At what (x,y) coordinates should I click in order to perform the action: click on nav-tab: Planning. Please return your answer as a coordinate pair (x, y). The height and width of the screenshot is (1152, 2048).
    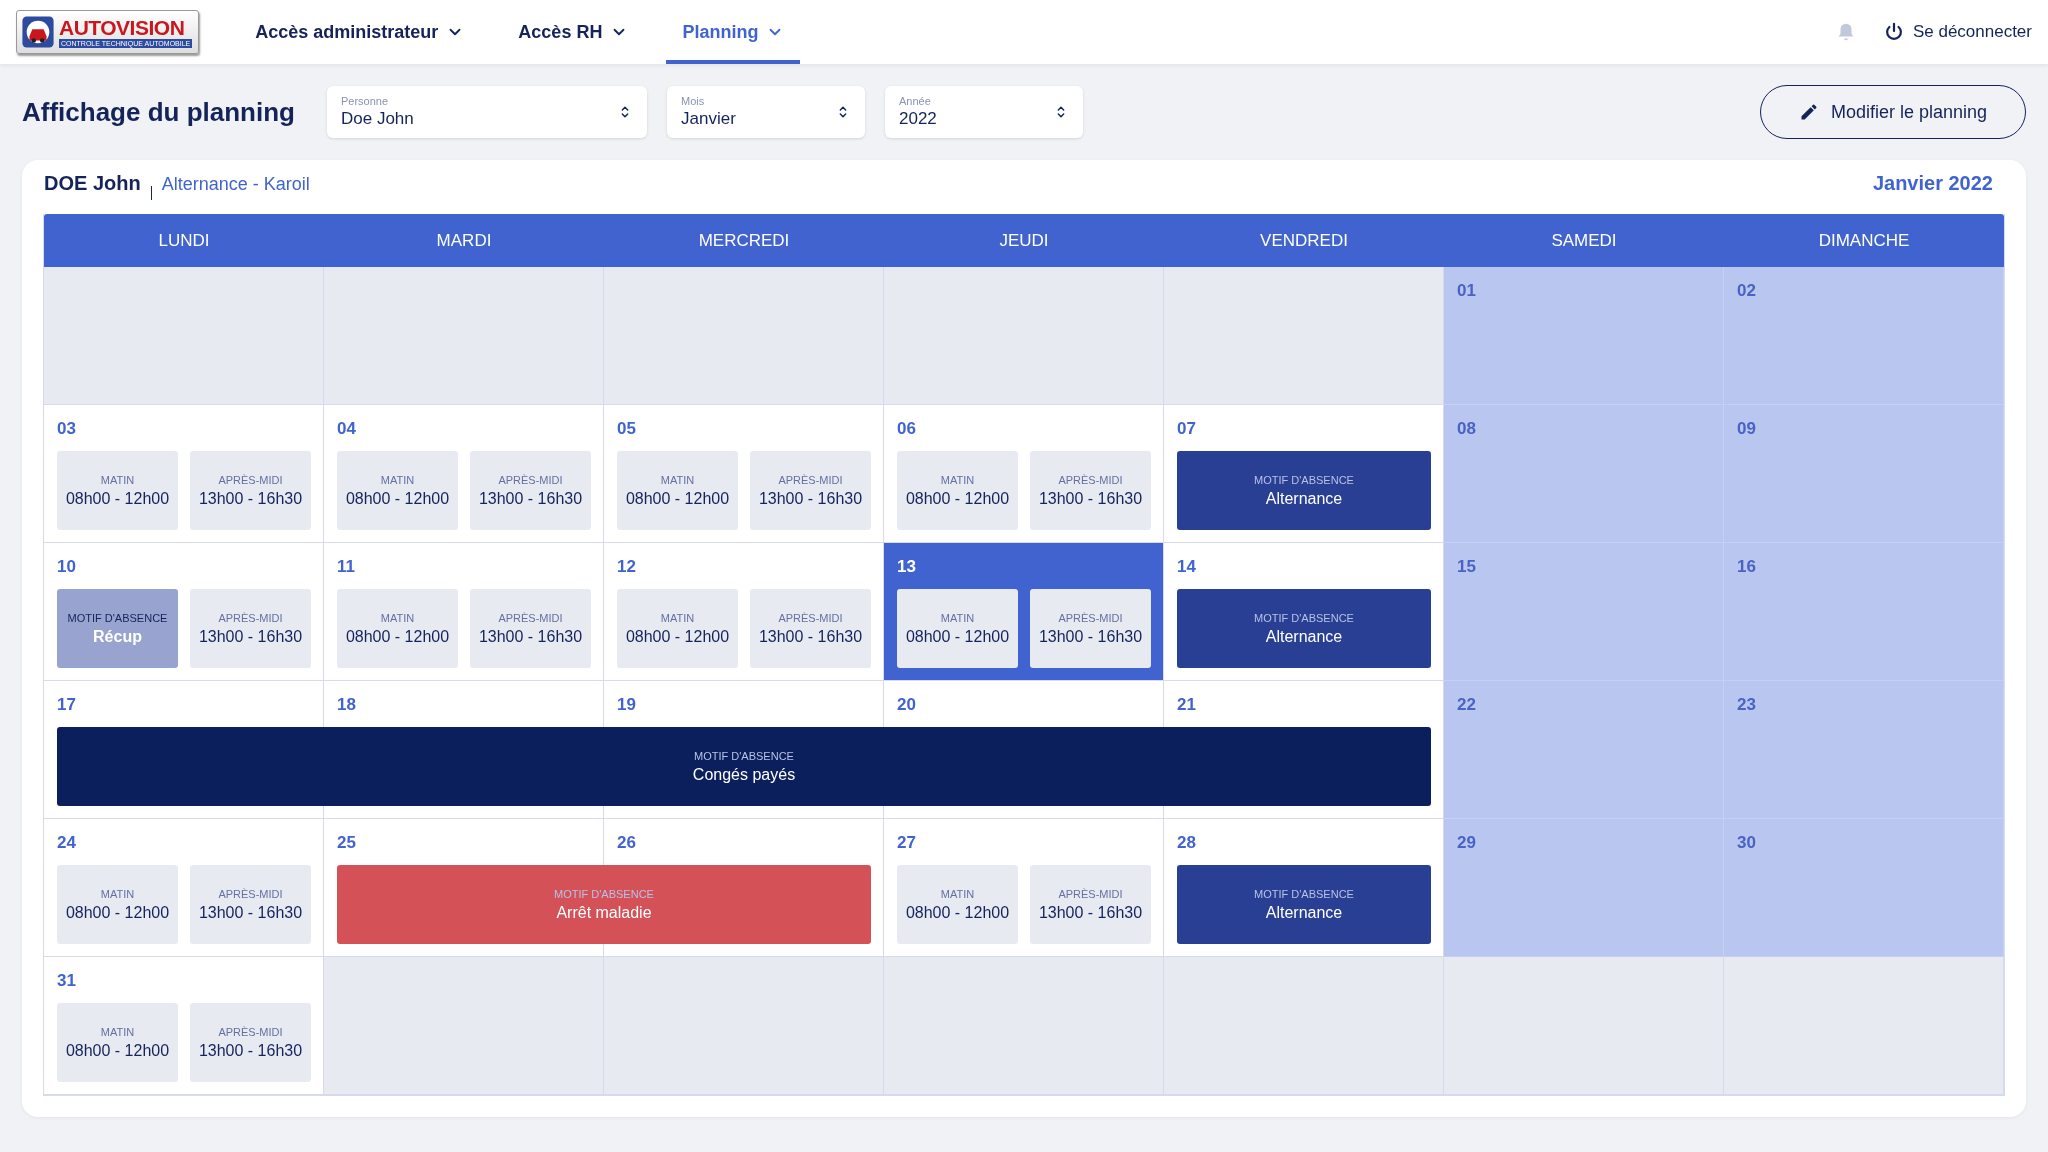
    Looking at the image, I should click on (733, 32).